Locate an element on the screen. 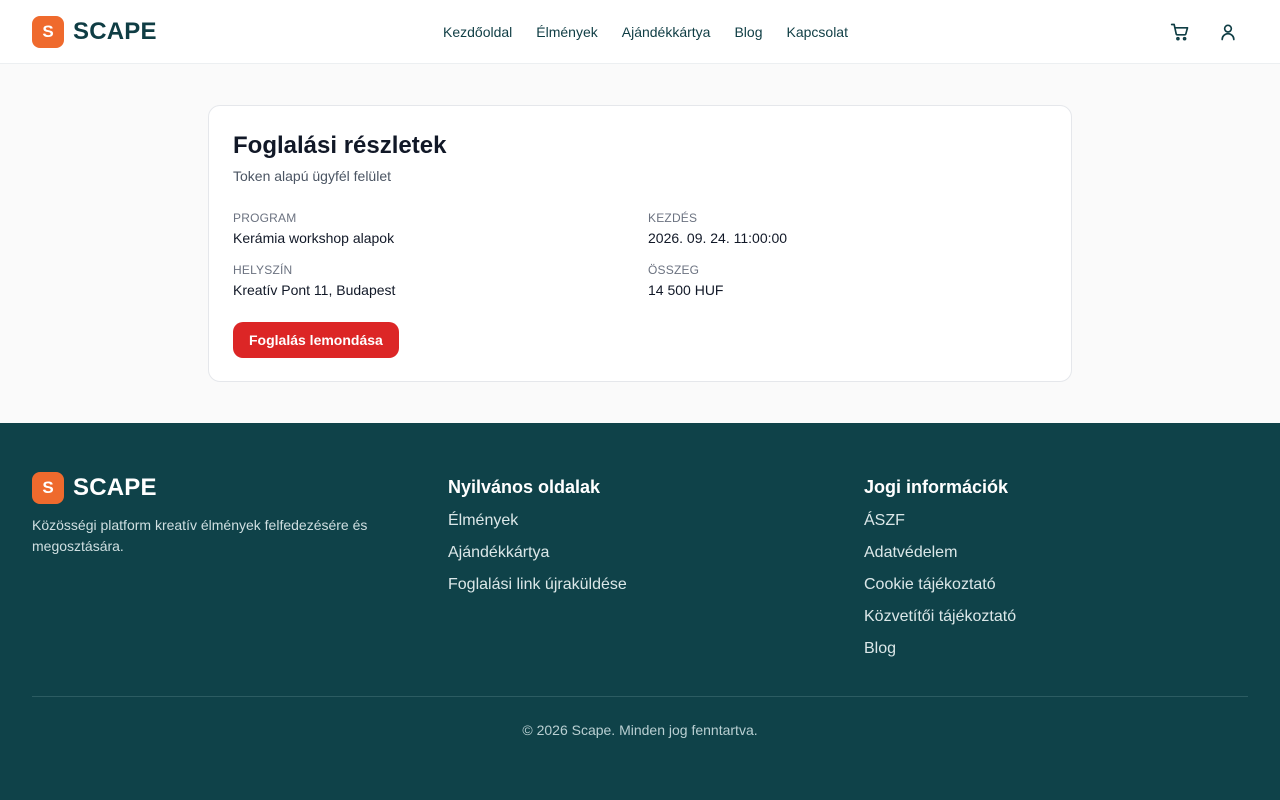 Image resolution: width=1280 pixels, height=800 pixels. nav-item-home: Kezdőoldal is located at coordinates (477, 32).